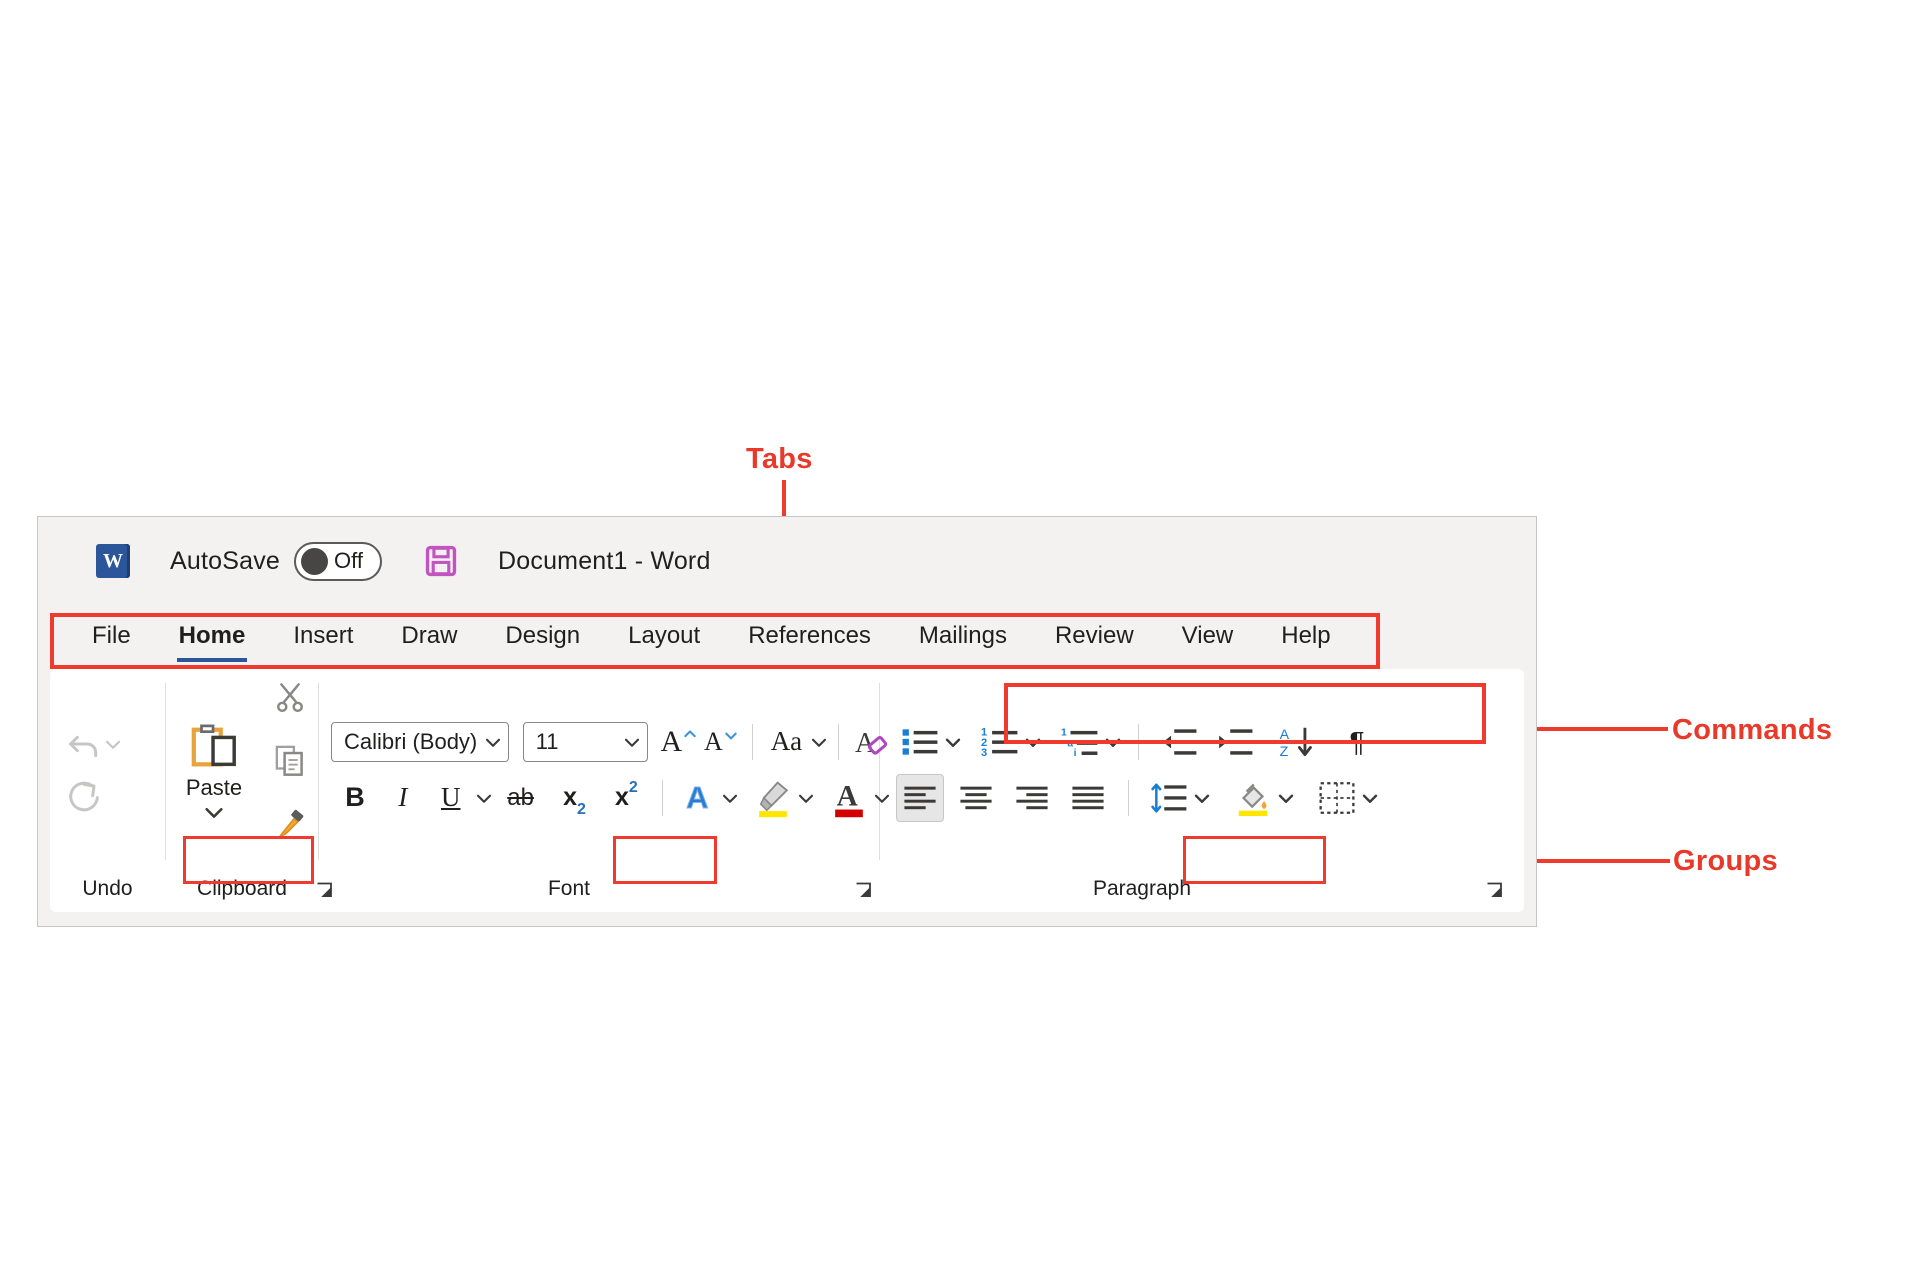 The width and height of the screenshot is (1920, 1280). I want to click on grow-font-button: A, so click(679, 742).